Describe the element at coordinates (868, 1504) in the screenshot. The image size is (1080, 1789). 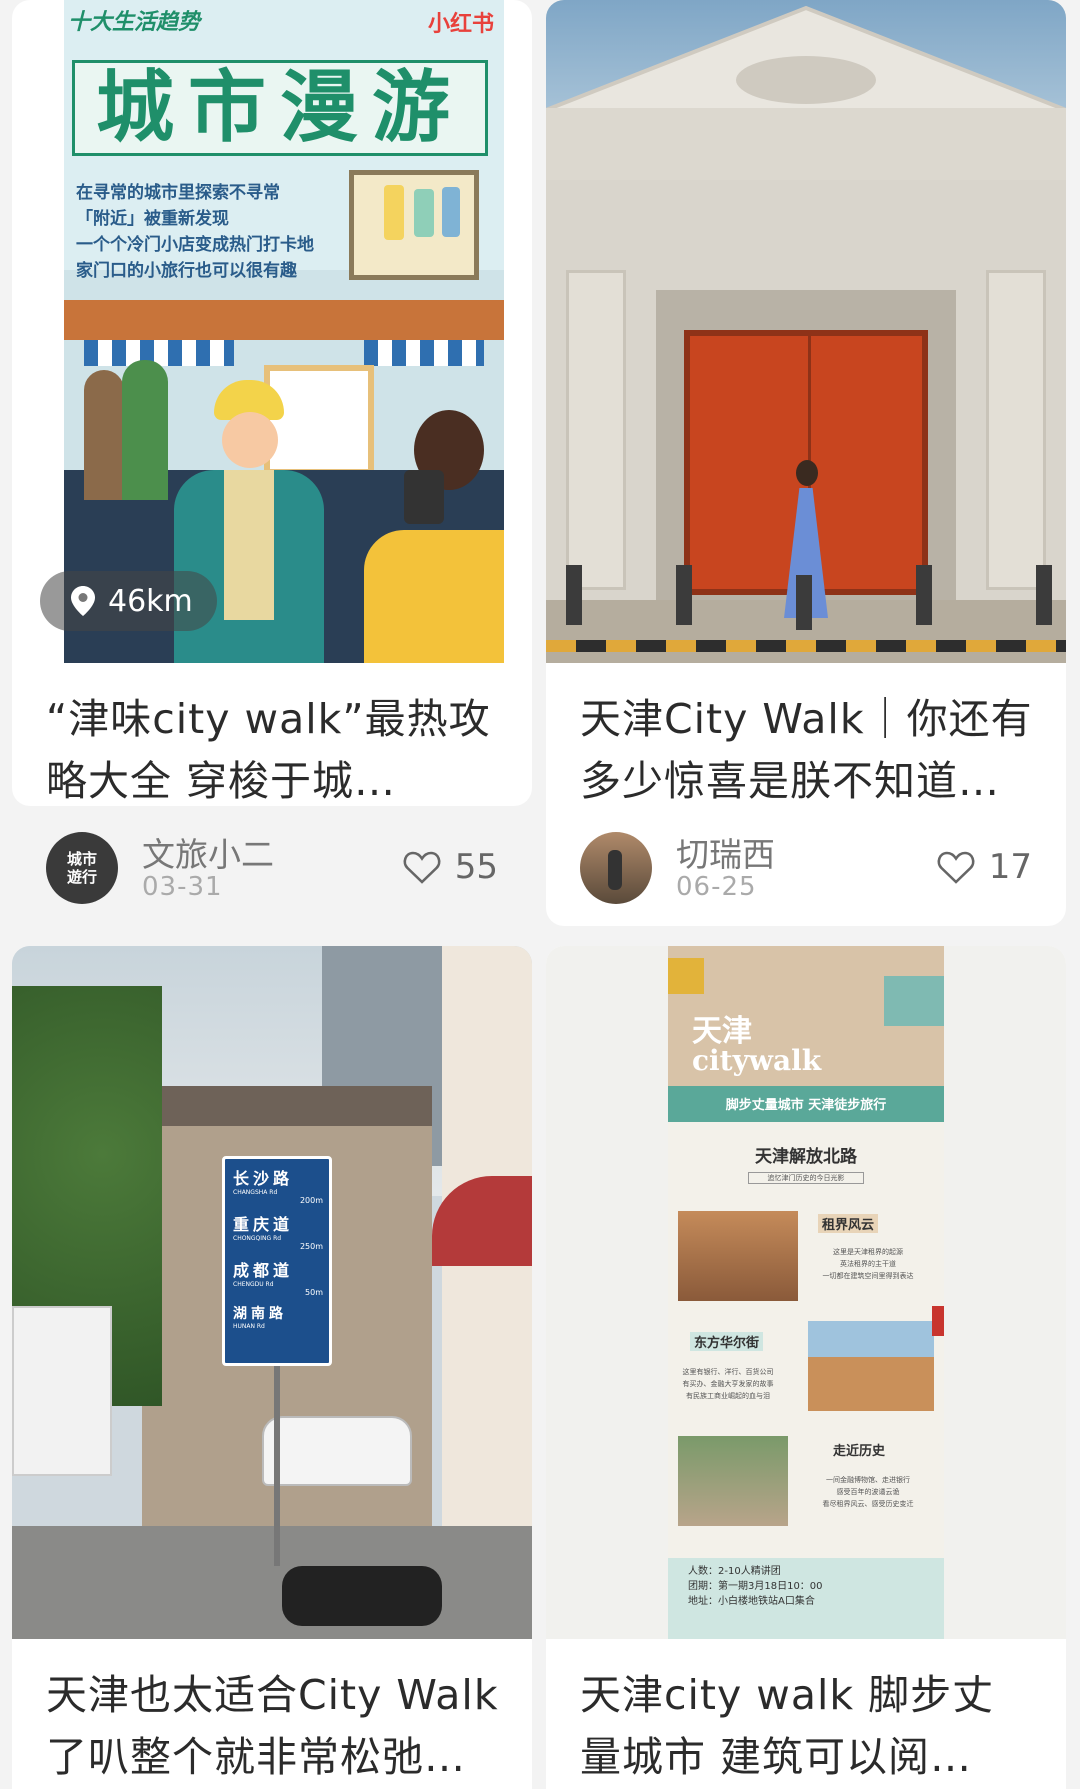
I see `stop-line: 看尽租界风云、感受历史变迁` at that location.